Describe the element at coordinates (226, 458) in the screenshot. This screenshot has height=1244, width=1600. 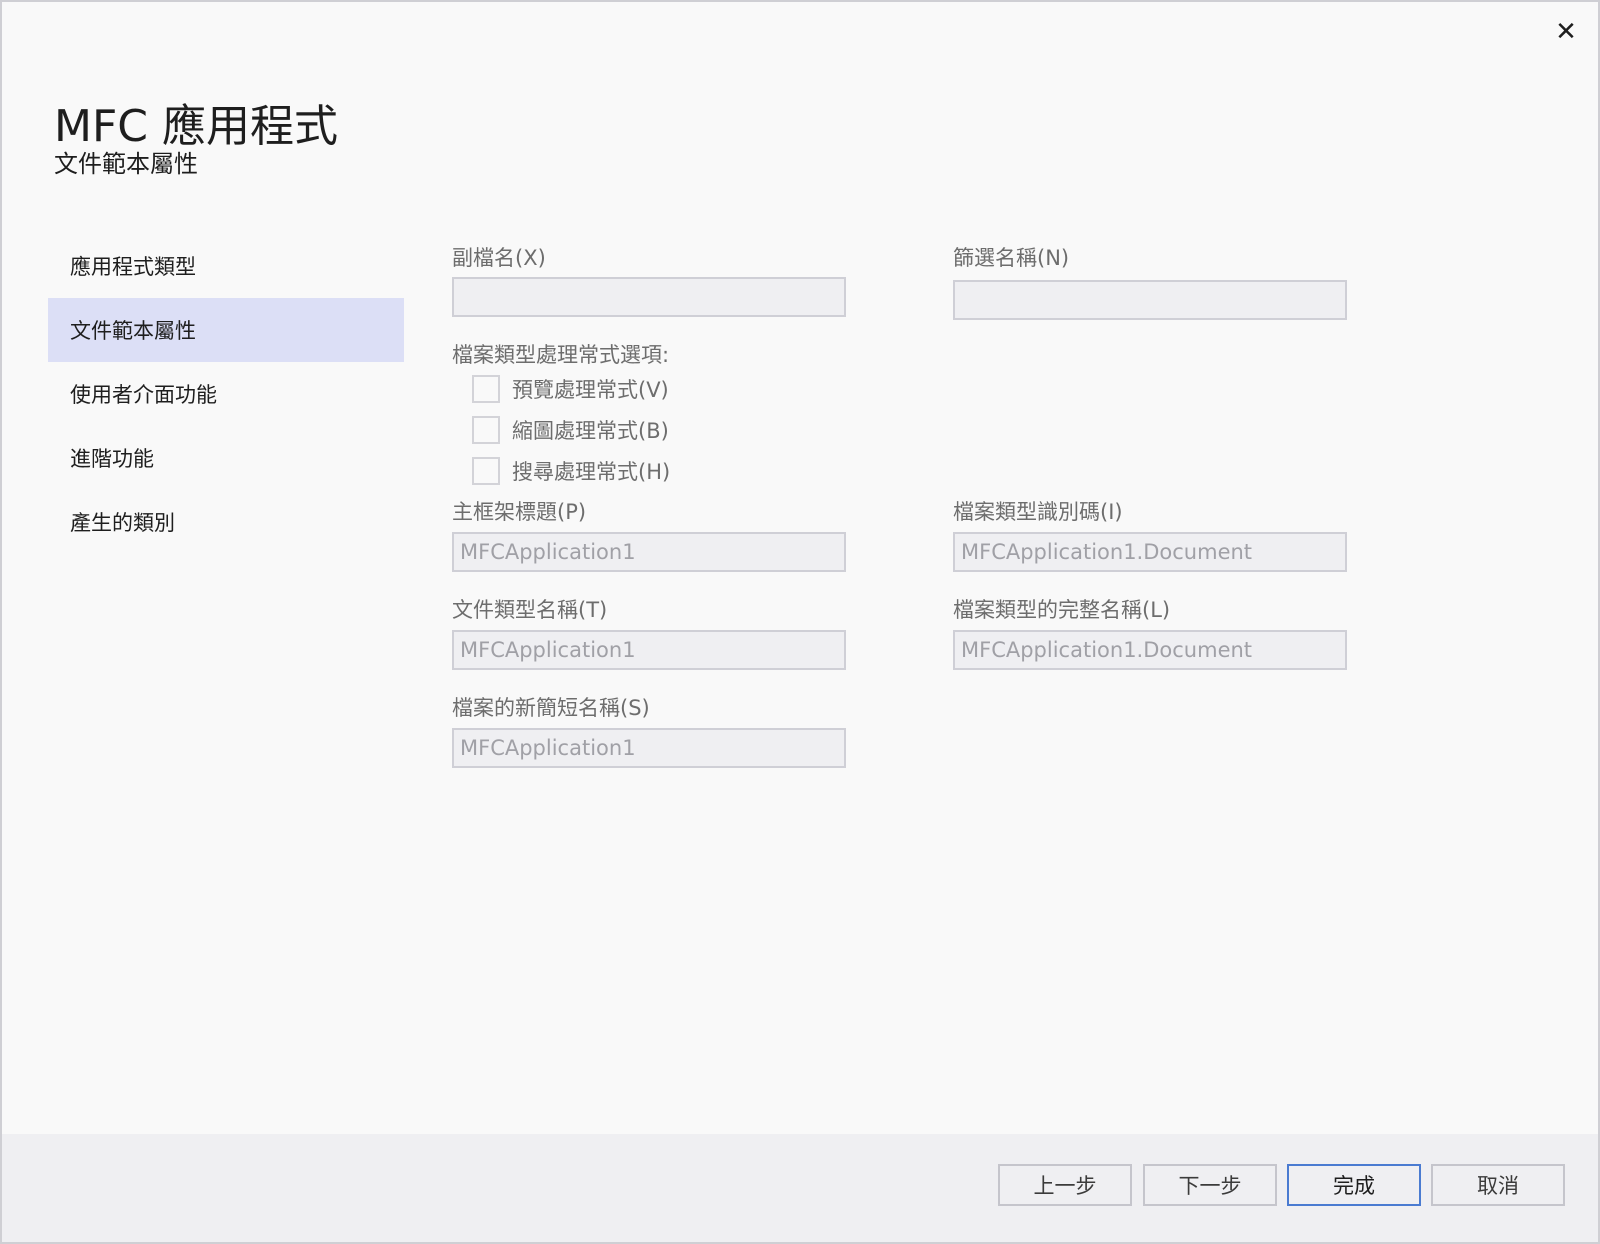
I see `sidebar-item-advanced-features: 進階功能` at that location.